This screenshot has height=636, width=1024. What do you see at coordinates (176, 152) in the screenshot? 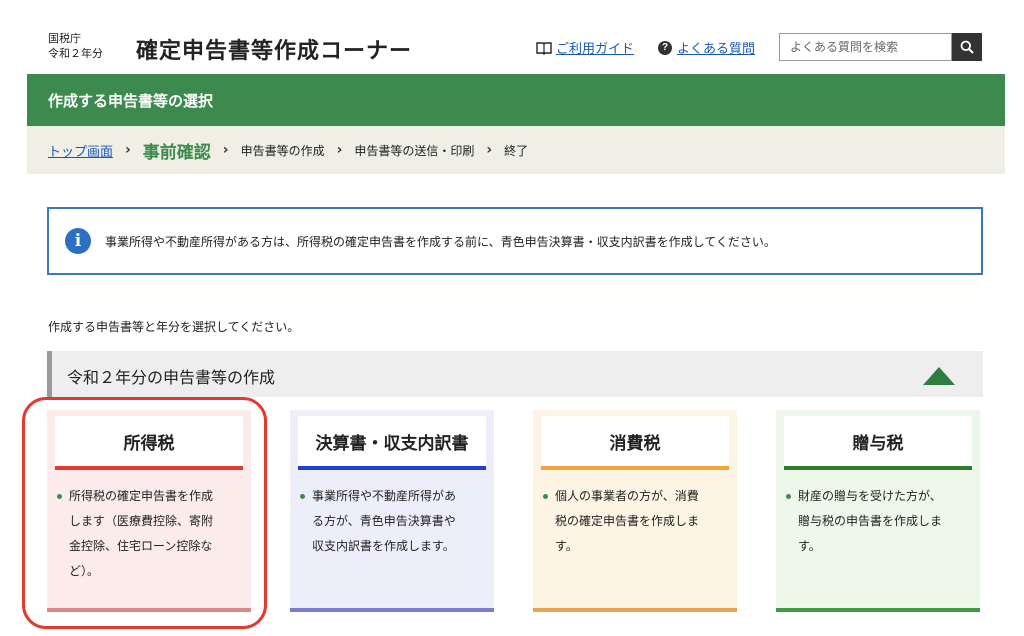
I see `breadcrumb-current-step: 事前確認` at bounding box center [176, 152].